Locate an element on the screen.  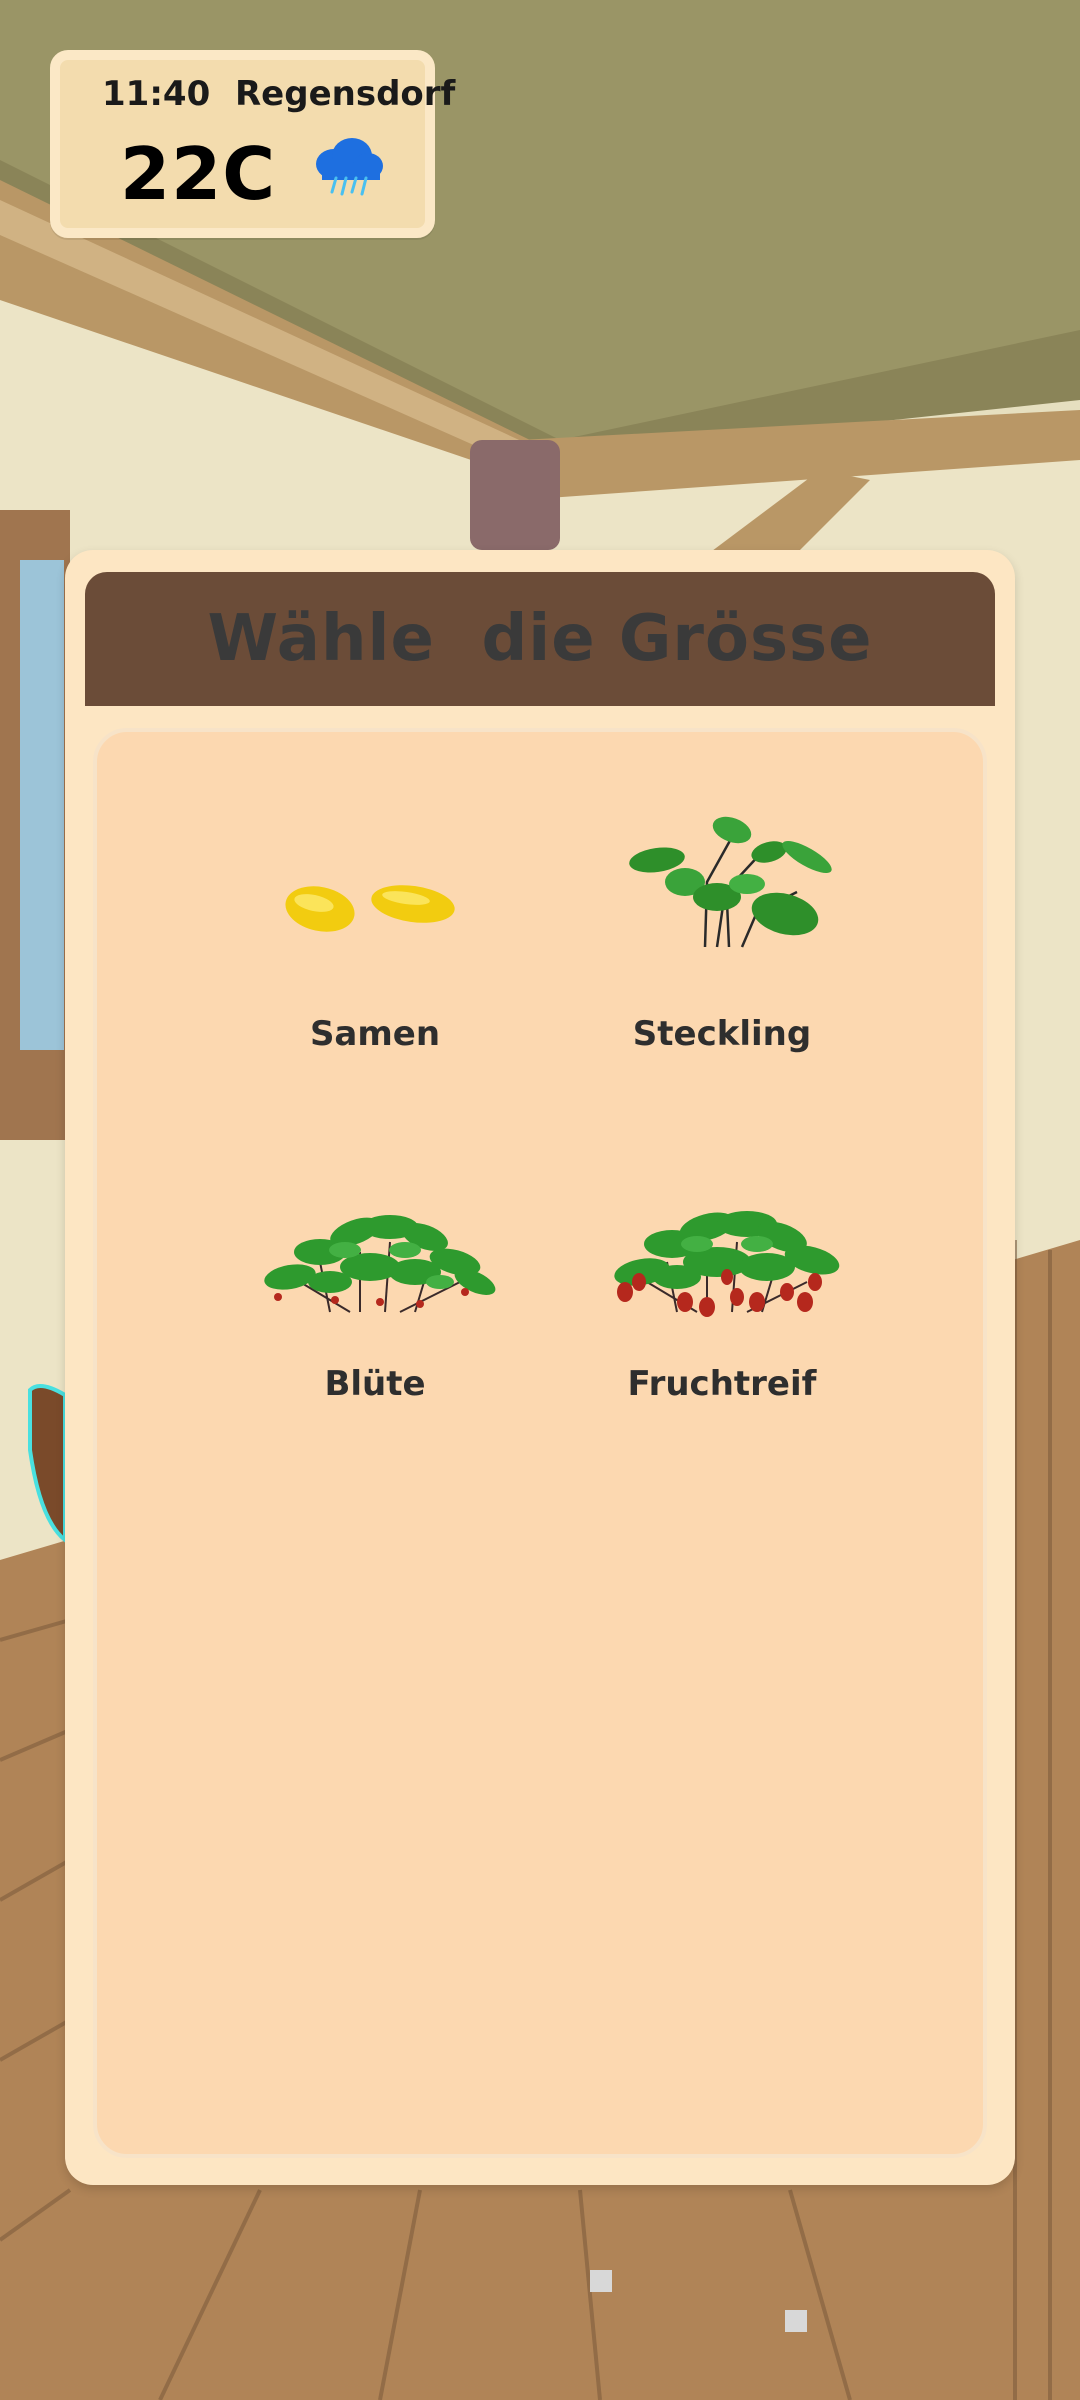
dialog-header: Wähle die Grösse is located at coordinates (540, 639).